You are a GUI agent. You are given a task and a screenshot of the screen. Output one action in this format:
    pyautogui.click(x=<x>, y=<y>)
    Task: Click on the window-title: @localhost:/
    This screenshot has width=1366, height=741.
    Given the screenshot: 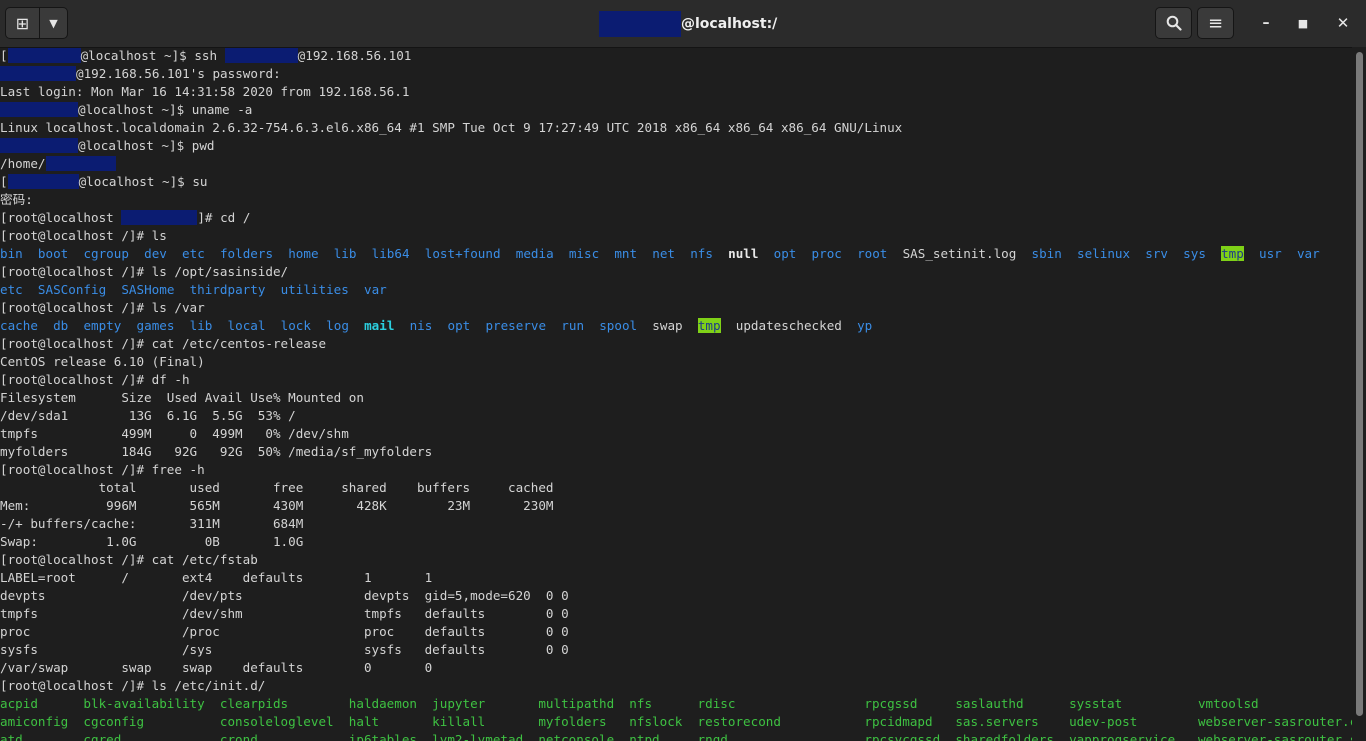 What is the action you would take?
    pyautogui.click(x=688, y=24)
    